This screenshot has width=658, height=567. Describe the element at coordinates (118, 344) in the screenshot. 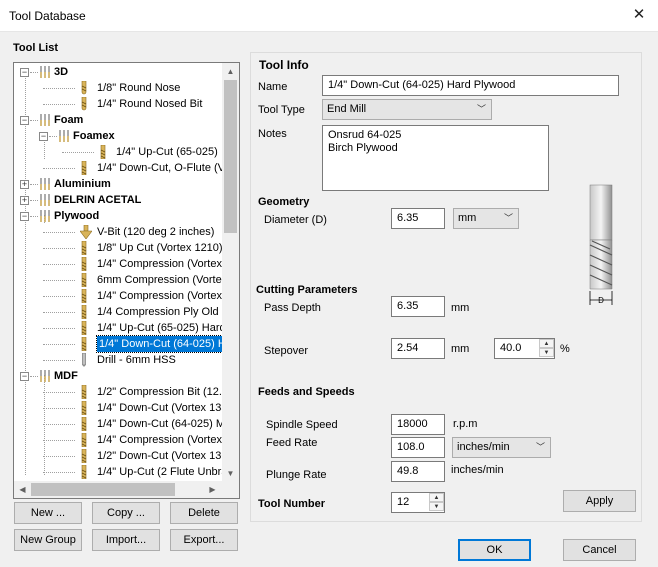

I see `tree-tool-row: 1/4" Down-Cut (64-025) Hard` at that location.